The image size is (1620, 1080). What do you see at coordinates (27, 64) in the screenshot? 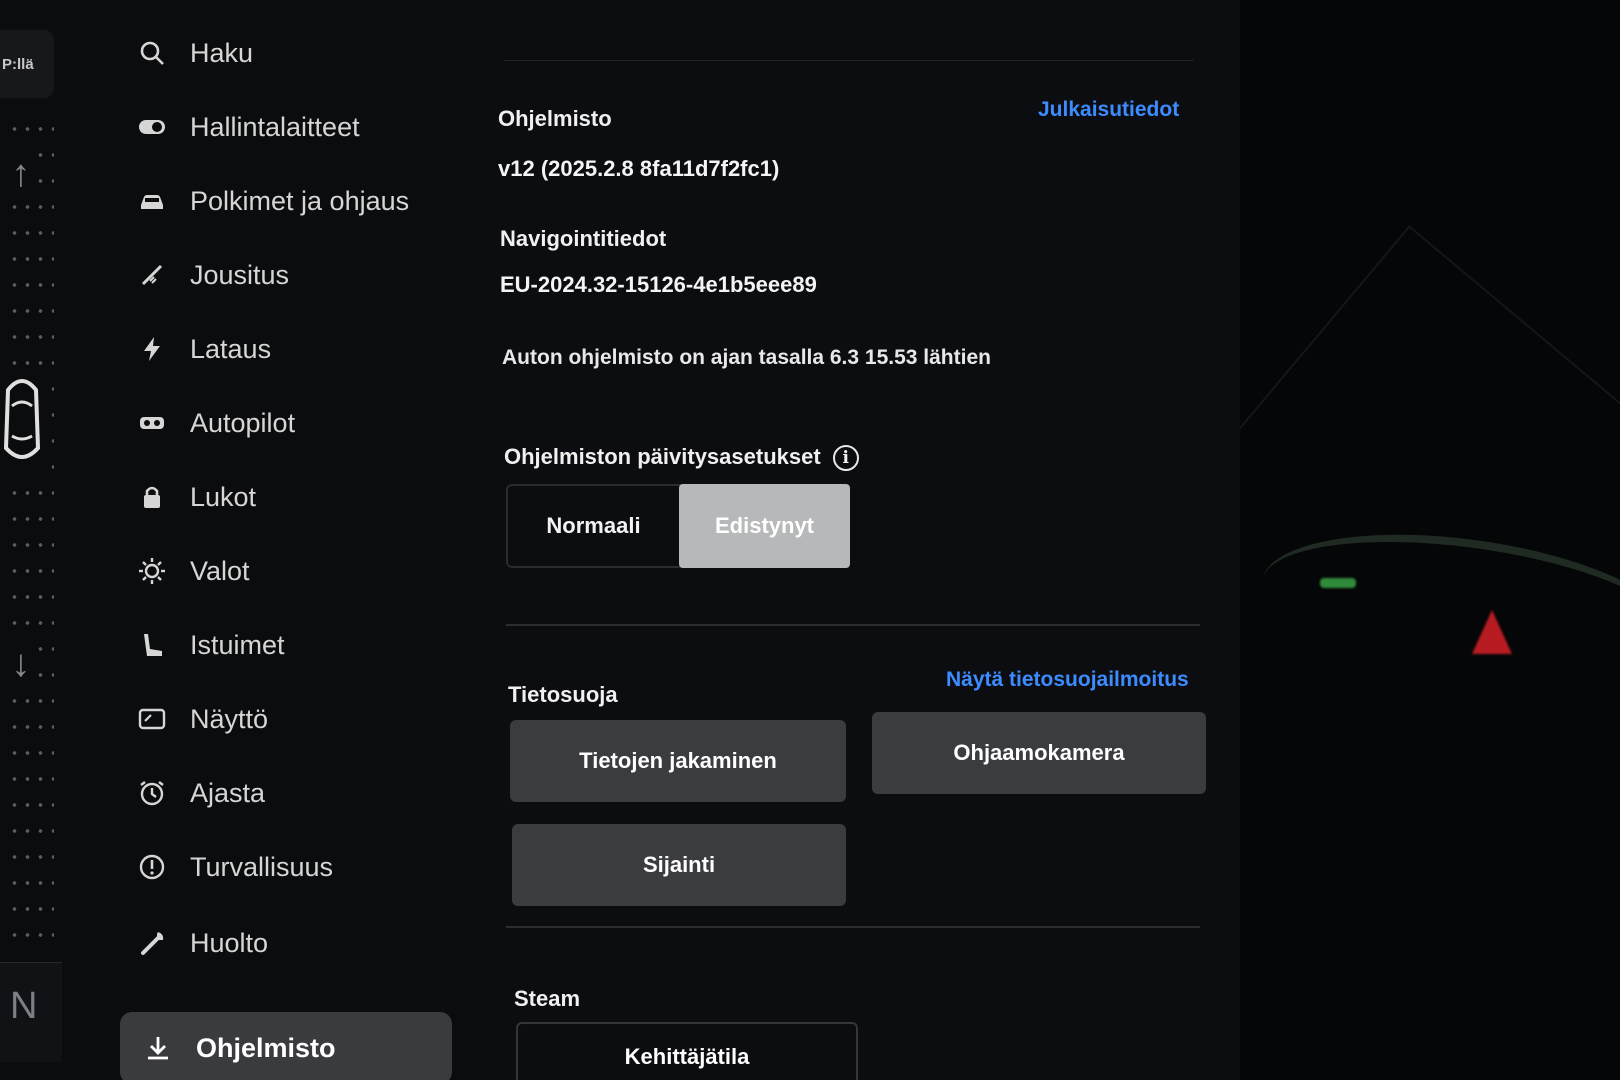
I see `park-indicator: P:llä` at bounding box center [27, 64].